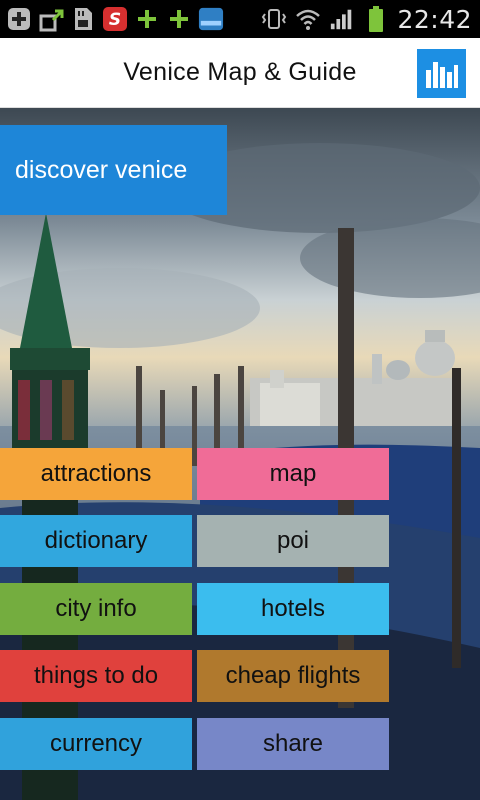  Describe the element at coordinates (96, 744) in the screenshot. I see `currency-button: currency` at that location.